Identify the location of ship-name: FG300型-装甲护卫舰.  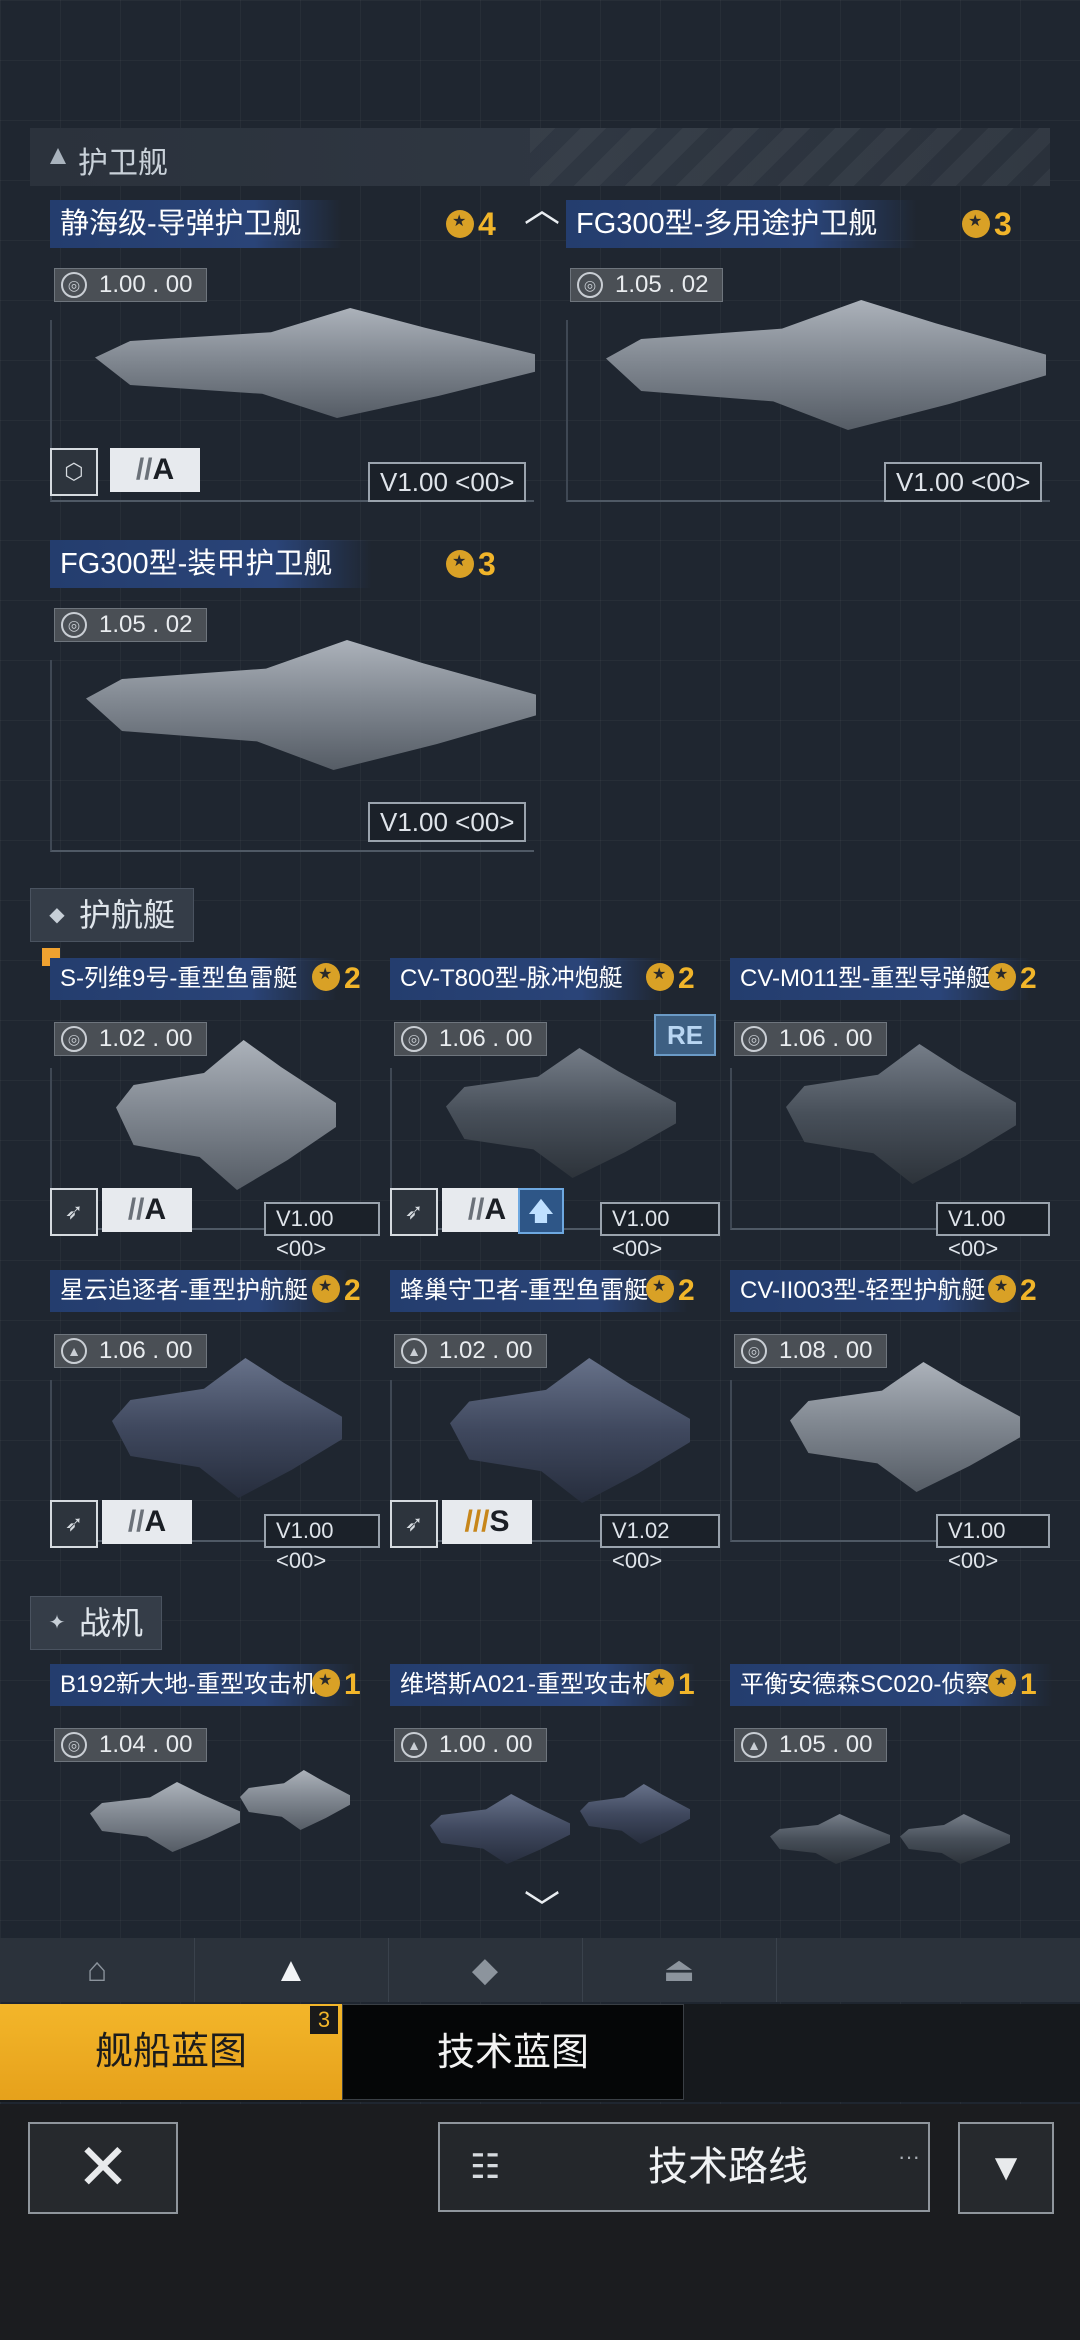
(211, 564).